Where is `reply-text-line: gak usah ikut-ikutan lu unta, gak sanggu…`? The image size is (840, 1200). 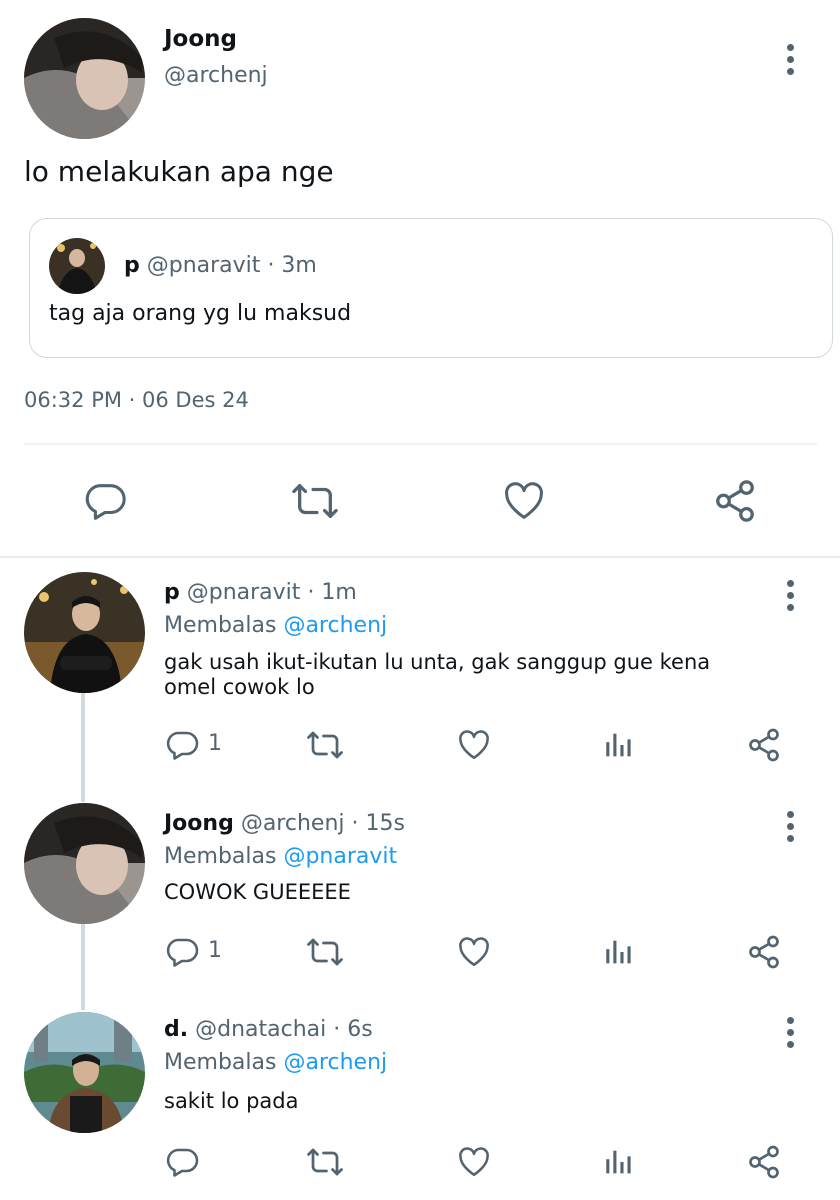 reply-text-line: gak usah ikut-ikutan lu unta, gak sanggu… is located at coordinates (437, 662).